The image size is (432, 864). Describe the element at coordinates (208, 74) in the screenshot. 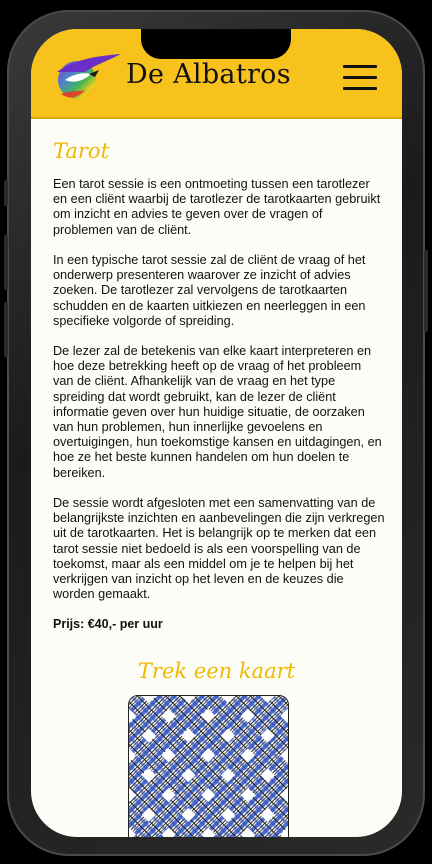

I see `site-brand-name: De Albatros` at that location.